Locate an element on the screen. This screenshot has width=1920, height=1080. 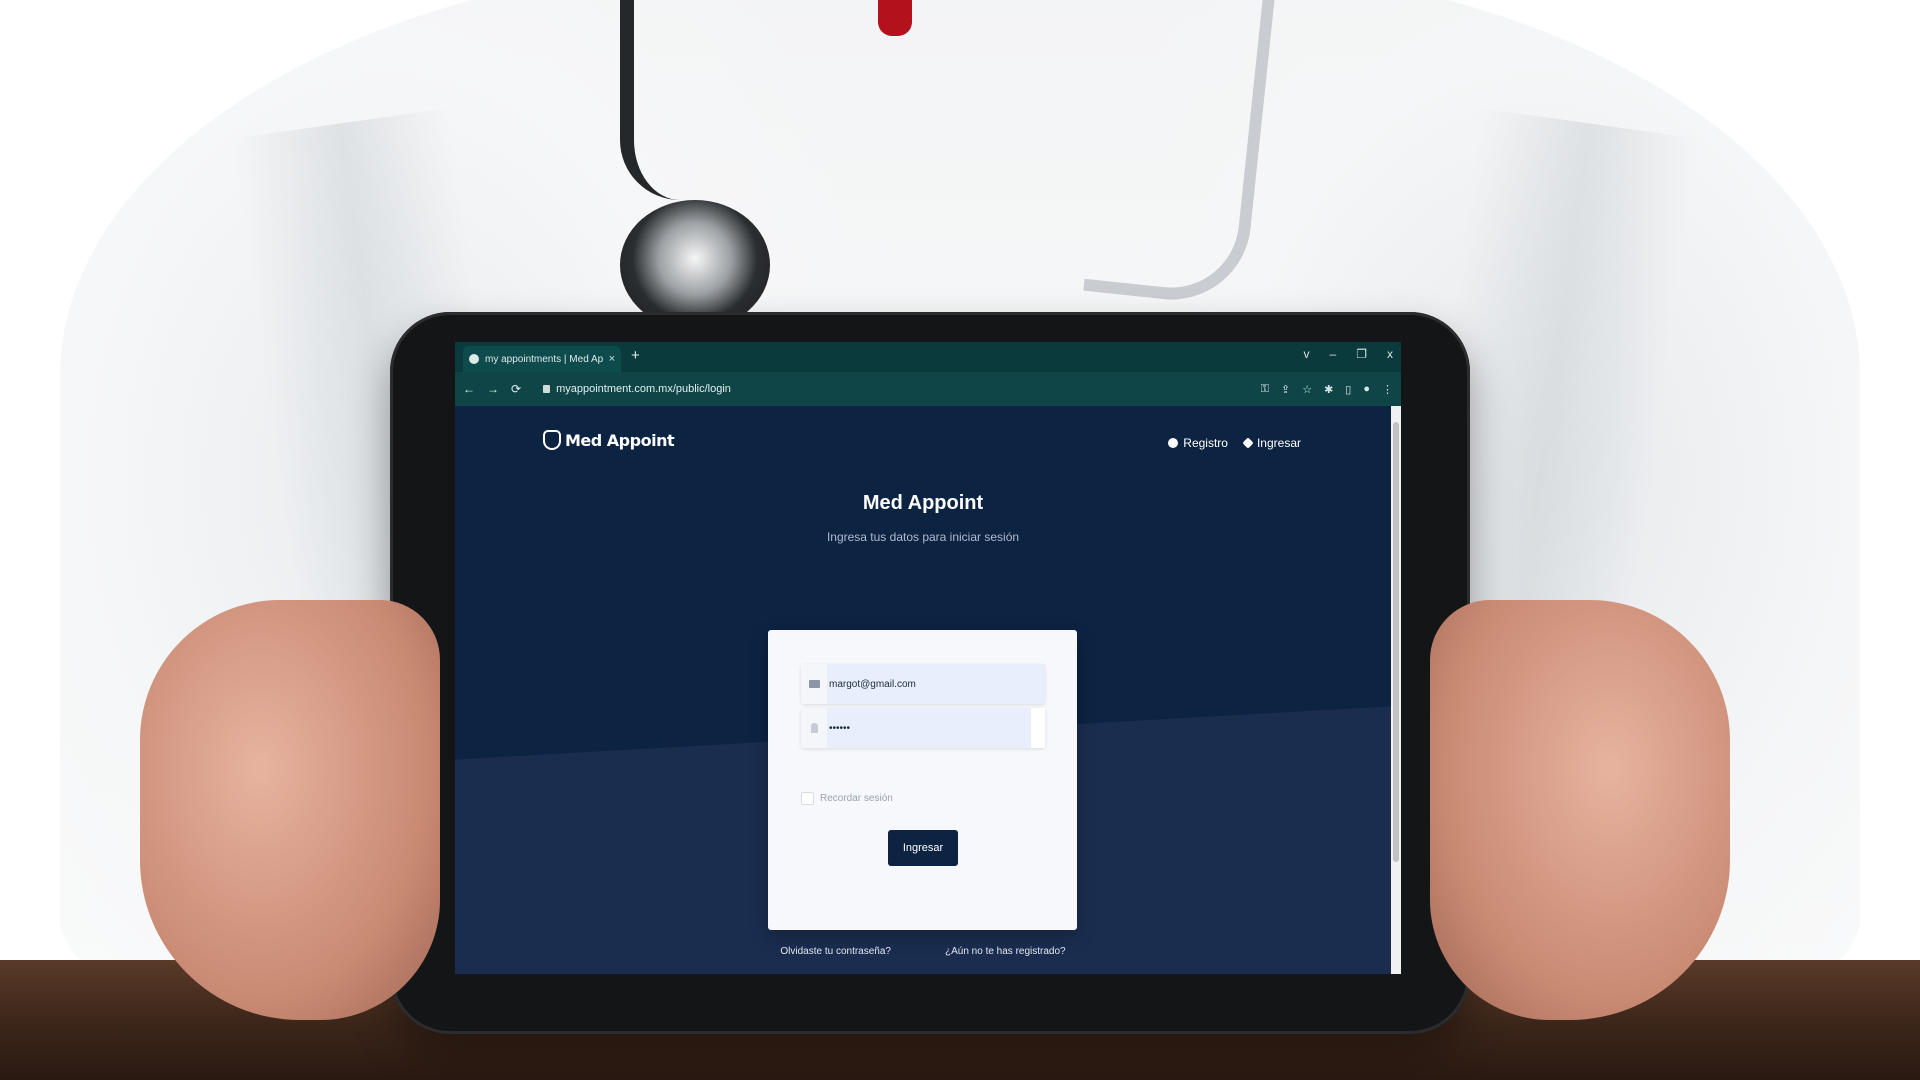
extensions-icon: ✱ is located at coordinates (1328, 389).